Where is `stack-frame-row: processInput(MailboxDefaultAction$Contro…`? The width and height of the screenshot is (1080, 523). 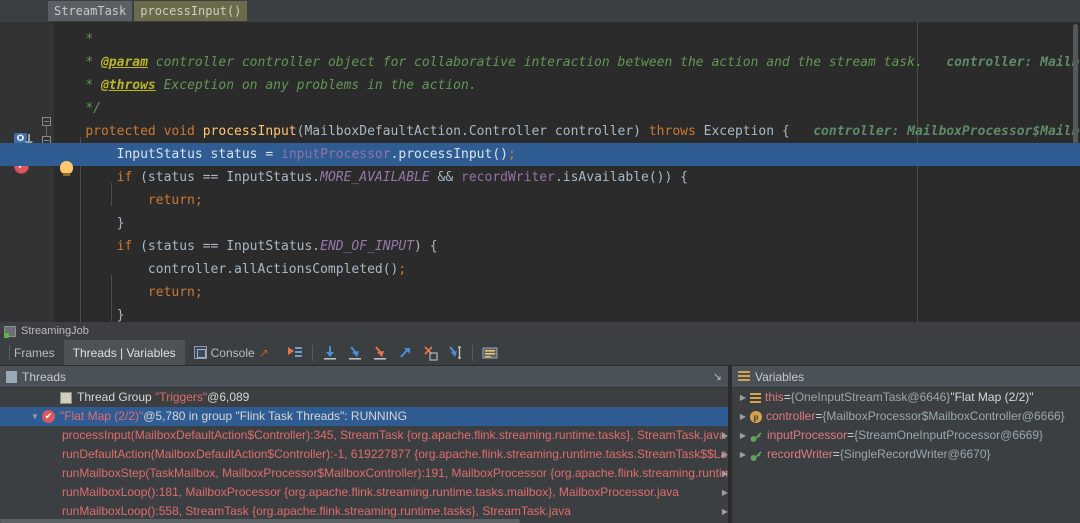 stack-frame-row: processInput(MailboxDefaultAction$Contro… is located at coordinates (364, 435).